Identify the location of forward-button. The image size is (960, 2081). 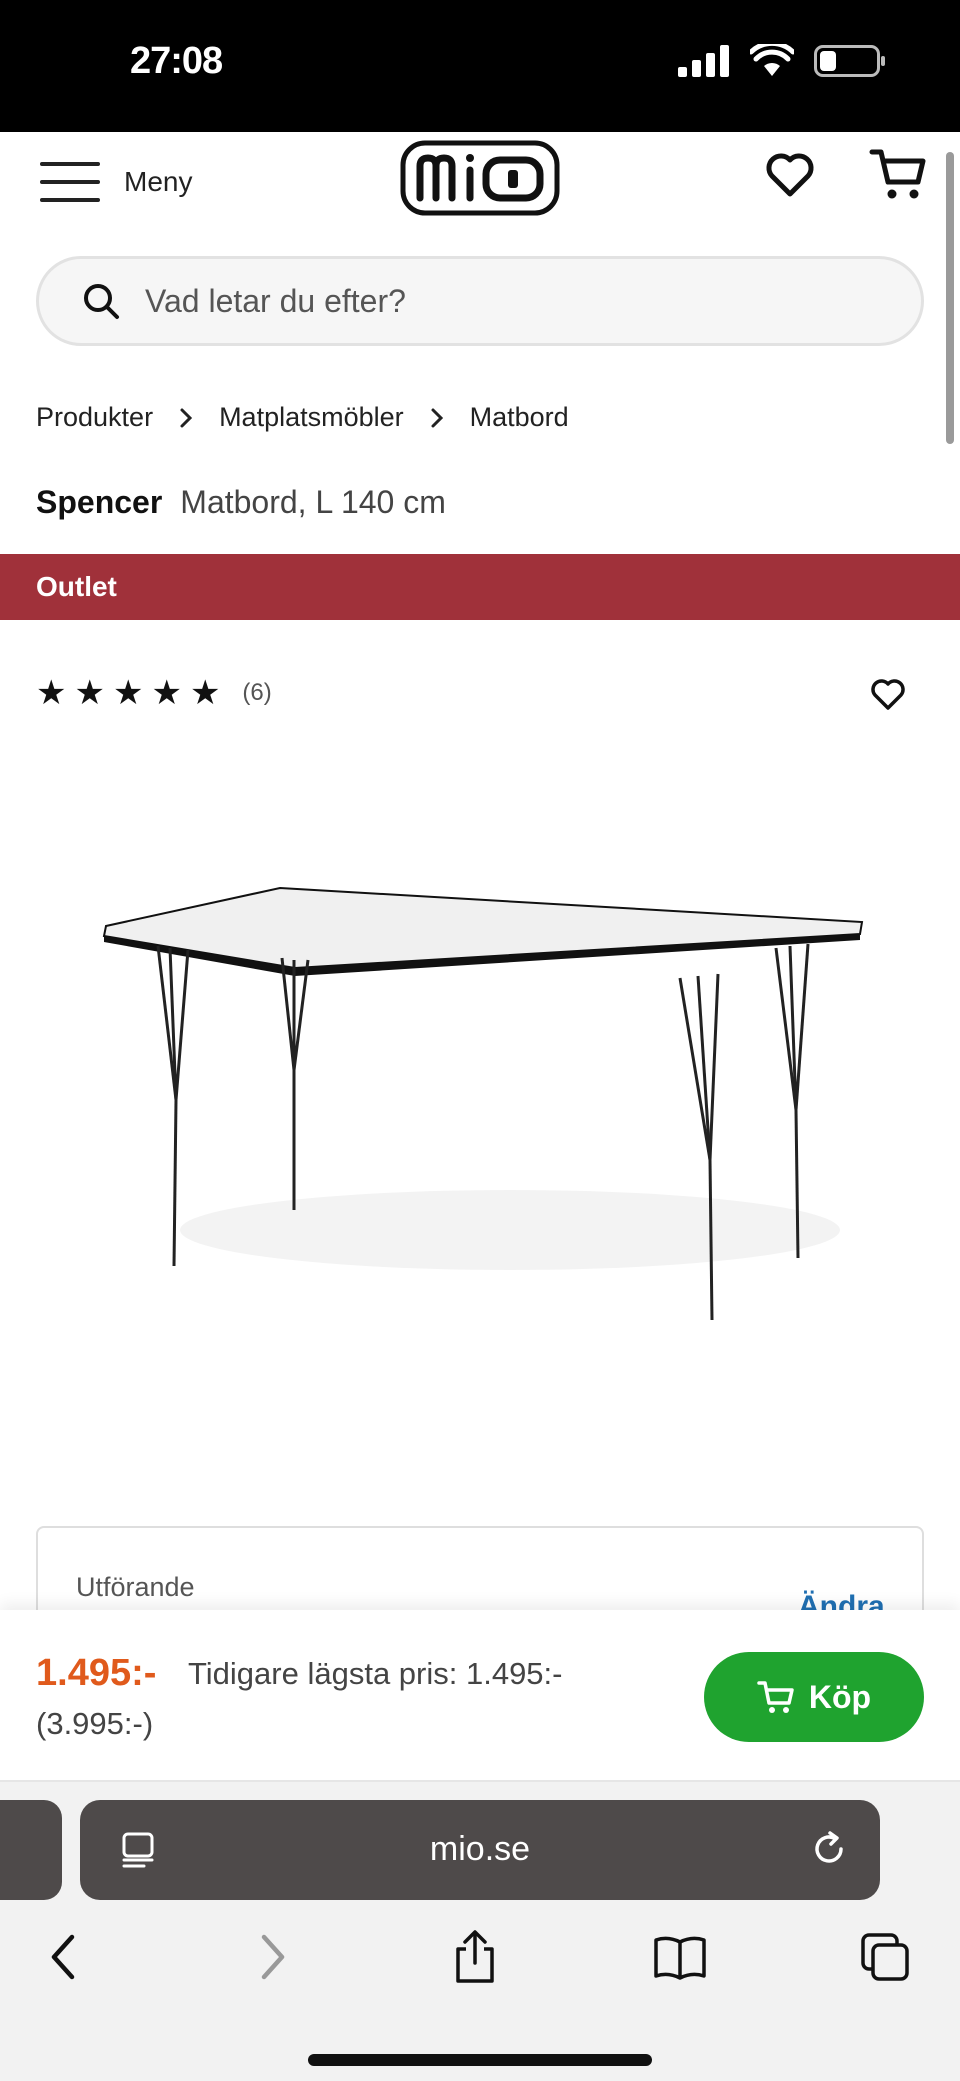
(273, 1957).